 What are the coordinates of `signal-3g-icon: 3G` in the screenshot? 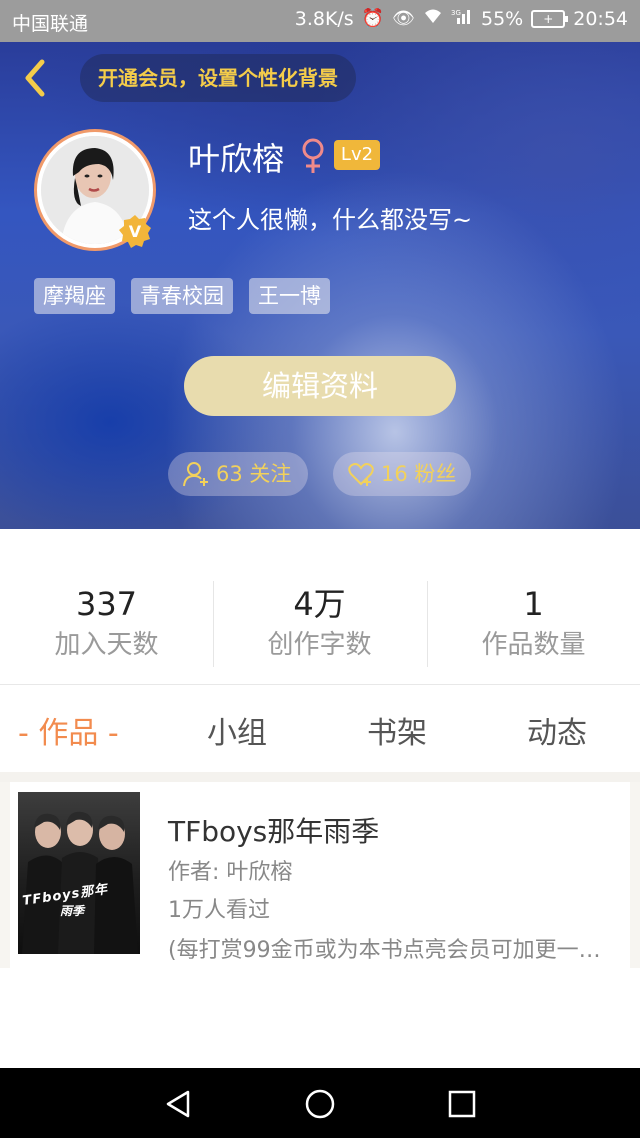 It's located at (462, 19).